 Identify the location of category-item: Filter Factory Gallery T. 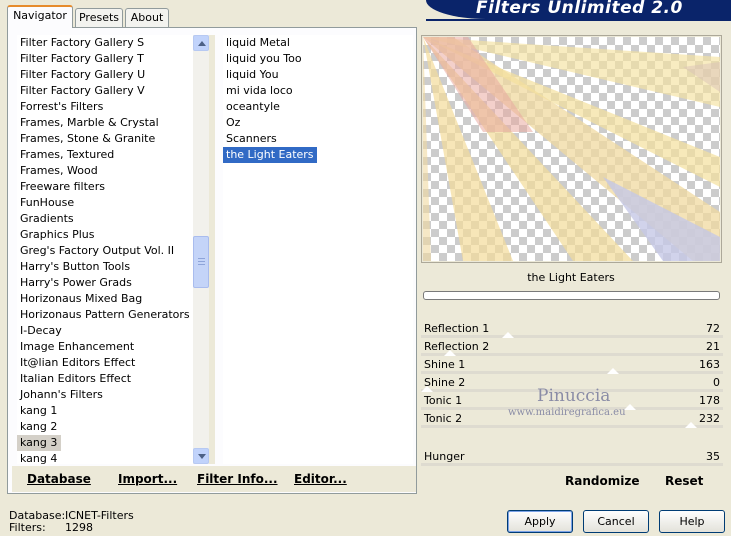
(105, 59).